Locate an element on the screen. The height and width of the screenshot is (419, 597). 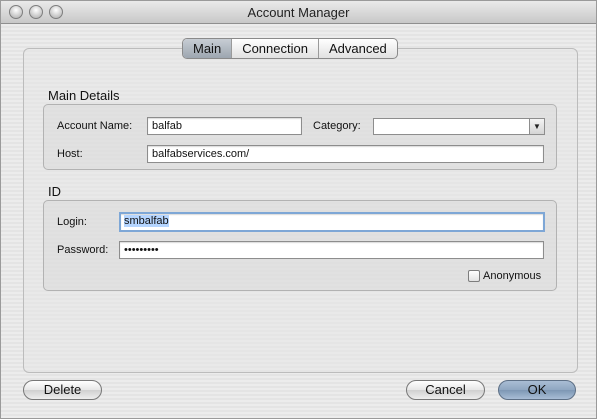
password-field: ••••••••• is located at coordinates (331, 250).